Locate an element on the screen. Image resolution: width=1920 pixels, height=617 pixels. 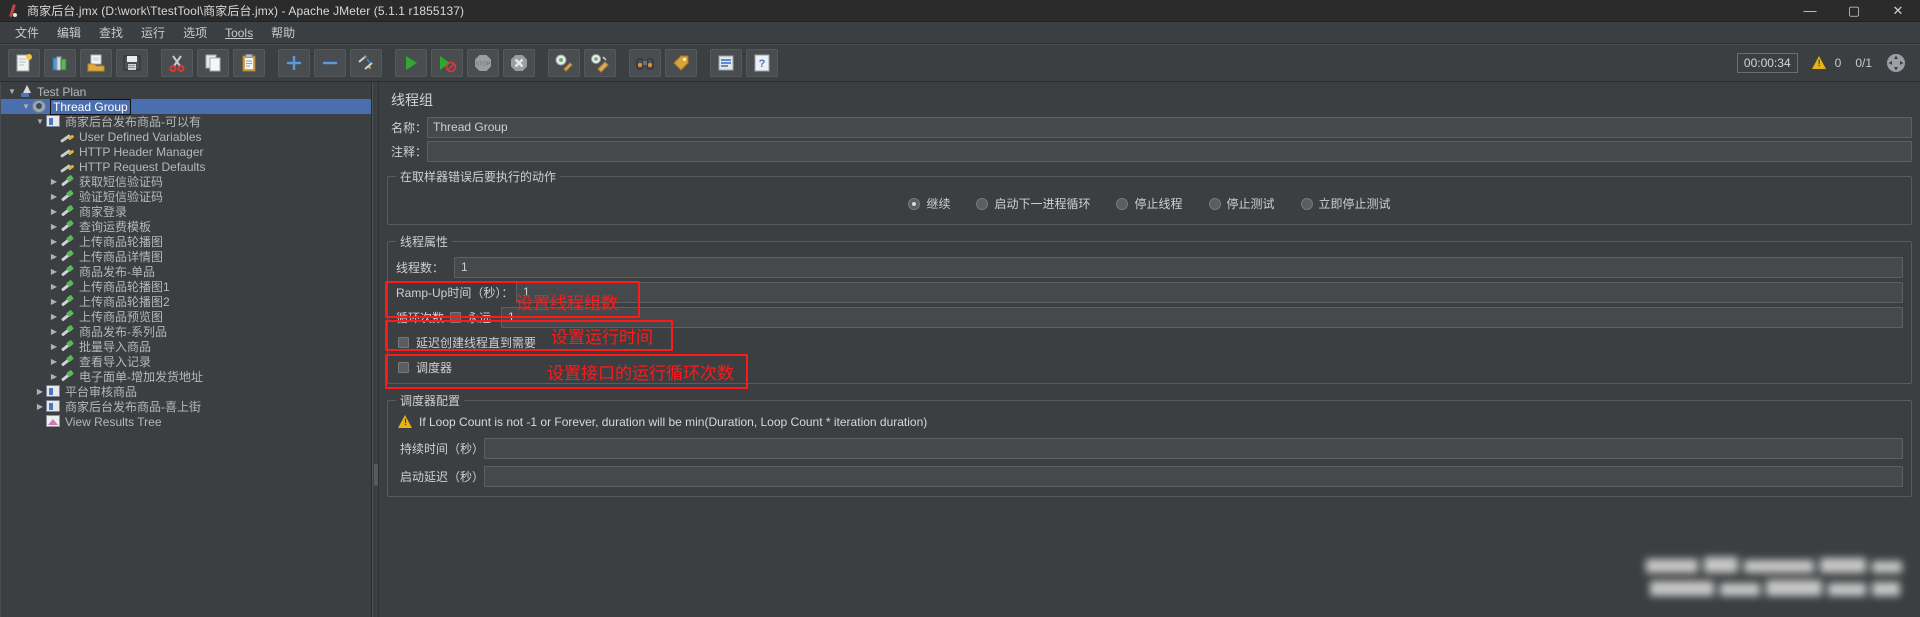
menu-search: 查找 is located at coordinates (111, 32).